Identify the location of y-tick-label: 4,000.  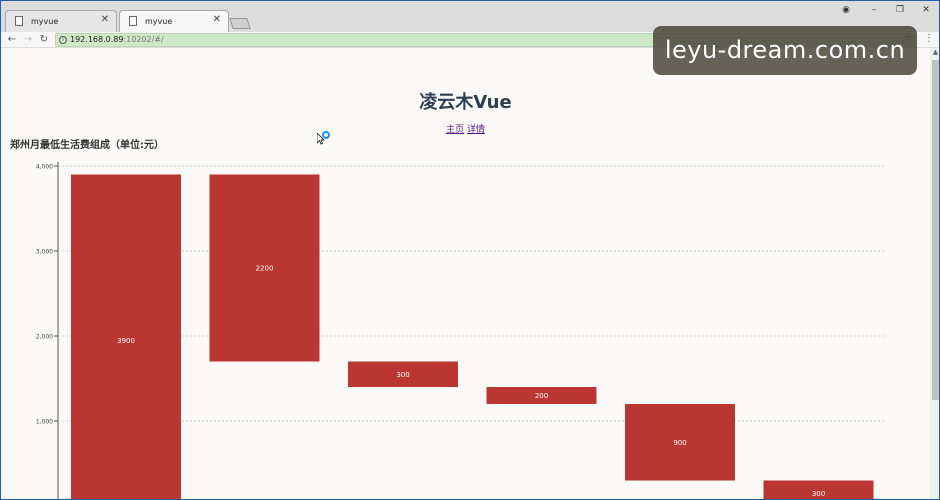
(44, 167).